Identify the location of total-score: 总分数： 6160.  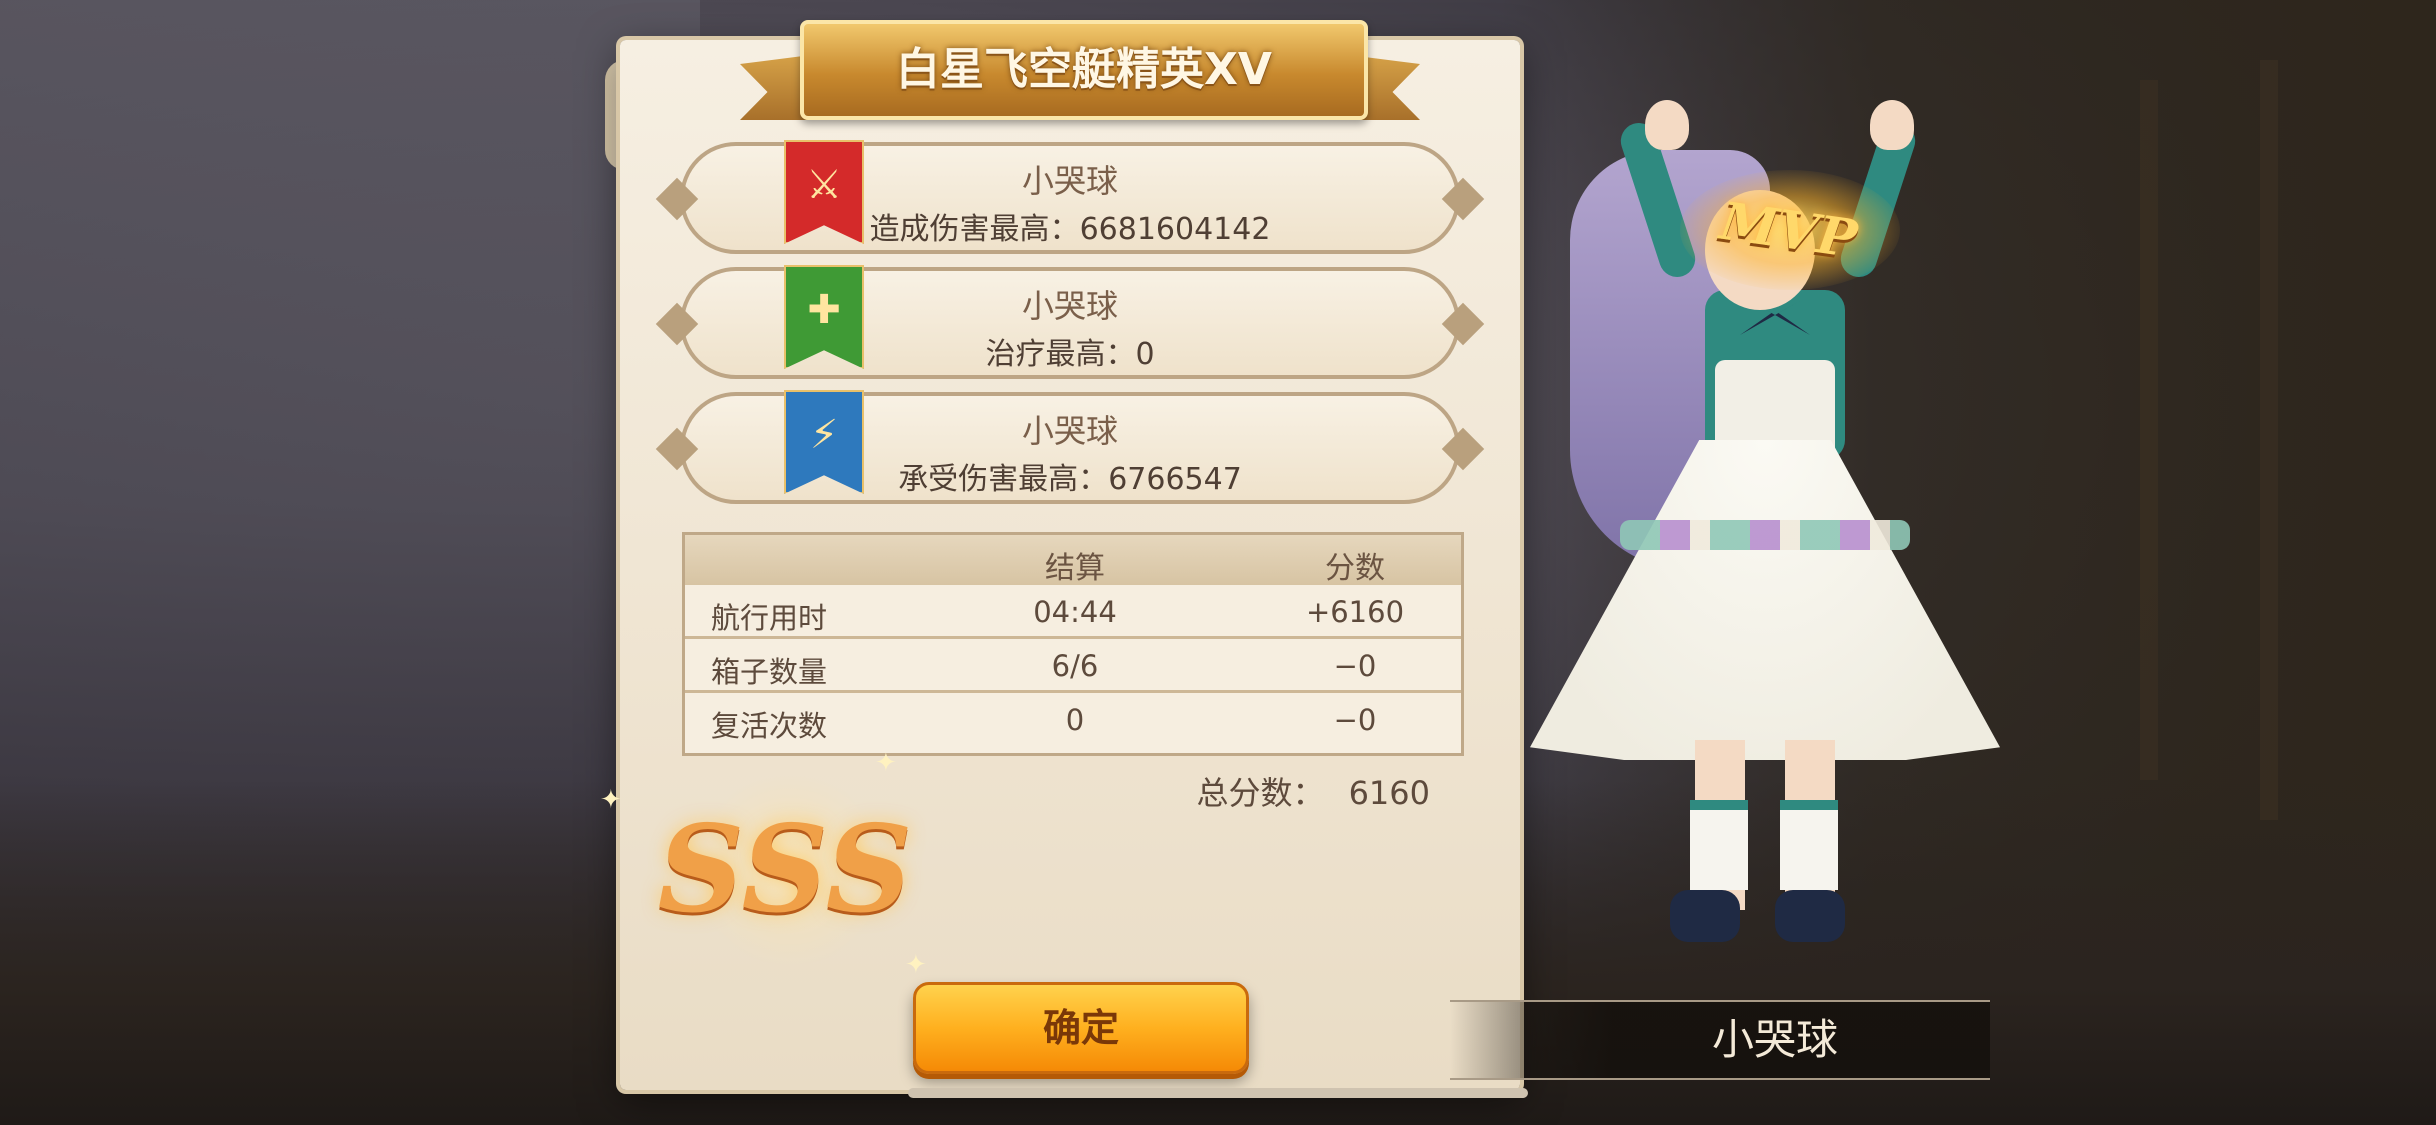
(1270, 791).